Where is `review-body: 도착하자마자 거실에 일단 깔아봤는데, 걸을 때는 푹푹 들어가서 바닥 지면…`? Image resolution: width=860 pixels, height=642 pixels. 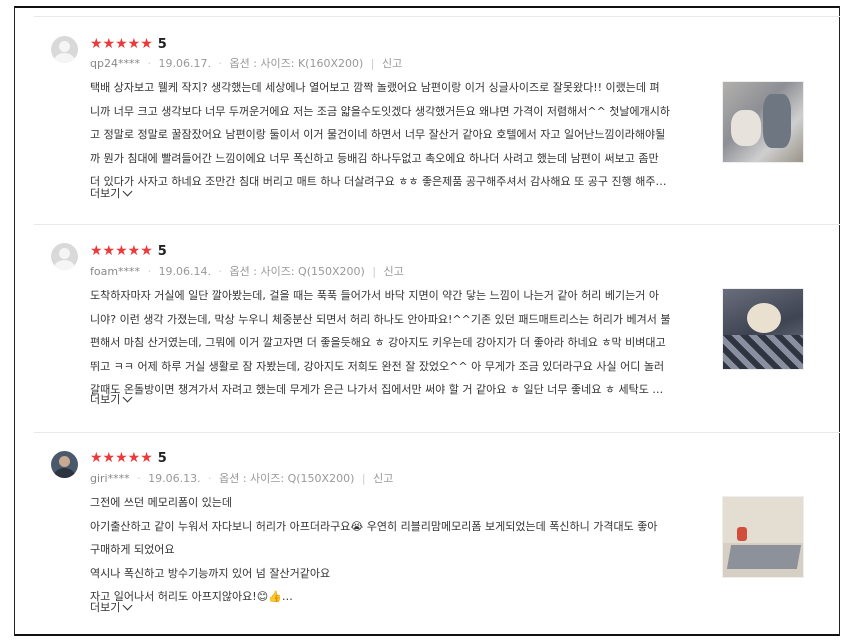
review-body: 도착하자마자 거실에 일단 깔아봤는데, 걸을 때는 푹푹 들어가서 바닥 지면… is located at coordinates (400, 343).